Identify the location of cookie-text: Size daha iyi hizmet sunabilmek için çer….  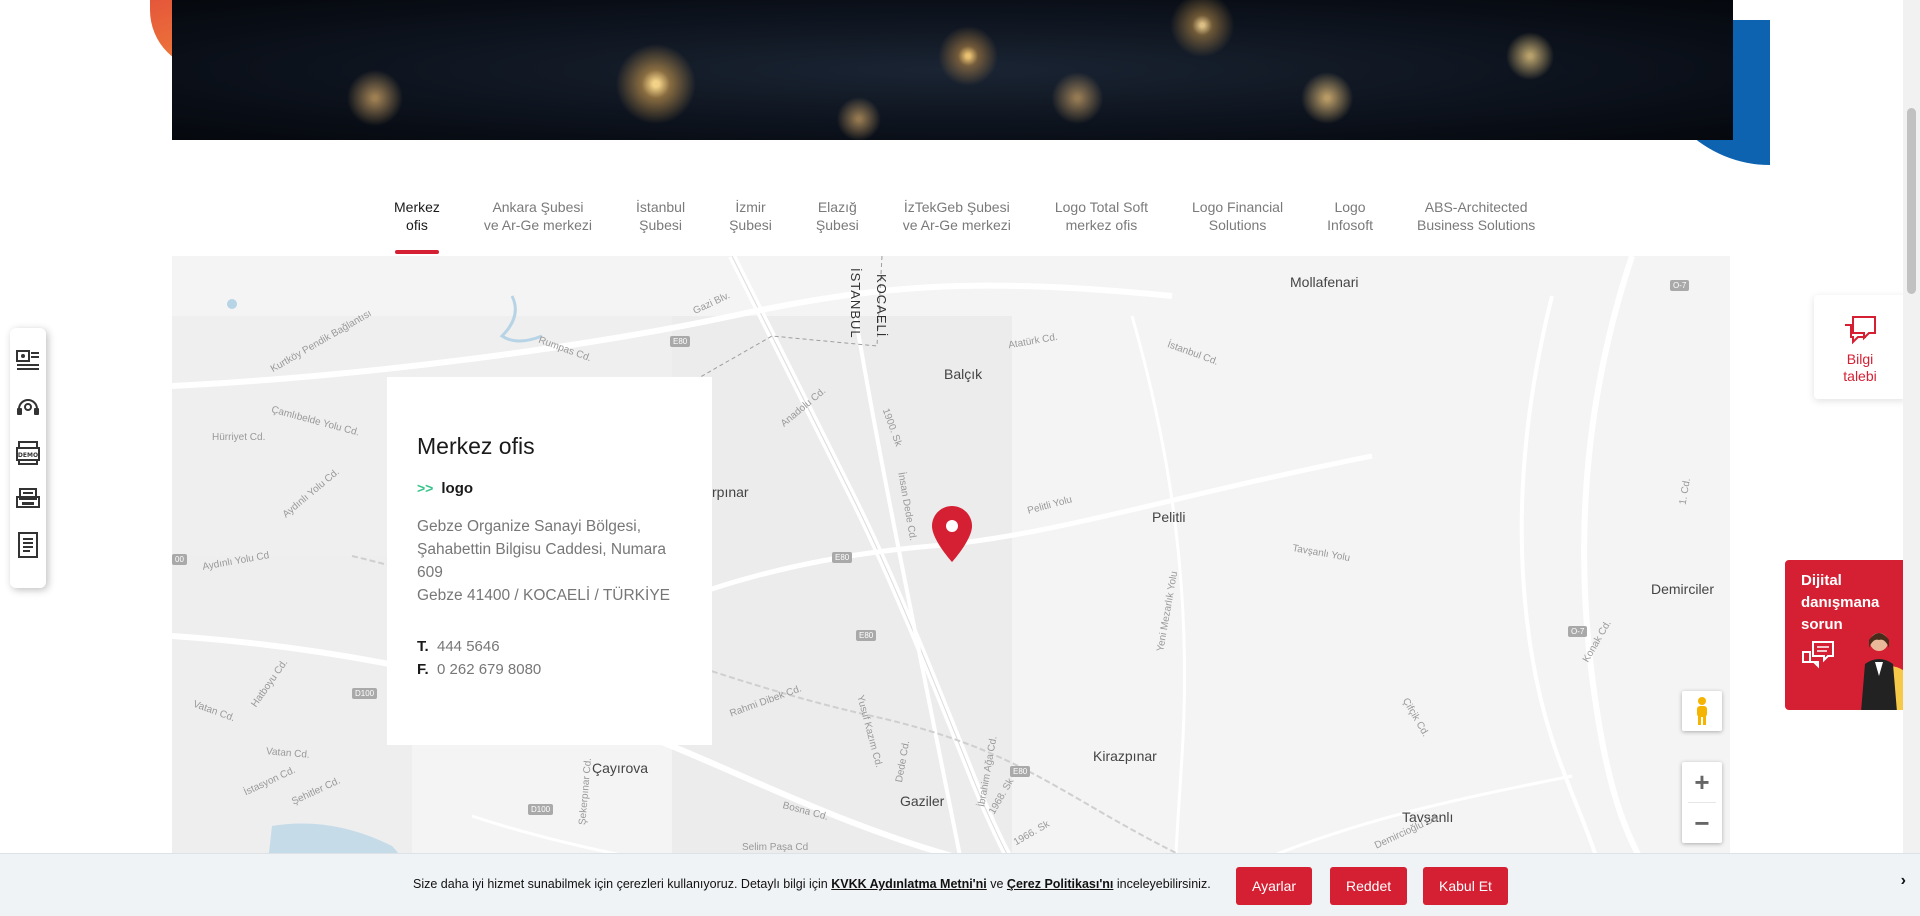
(812, 884).